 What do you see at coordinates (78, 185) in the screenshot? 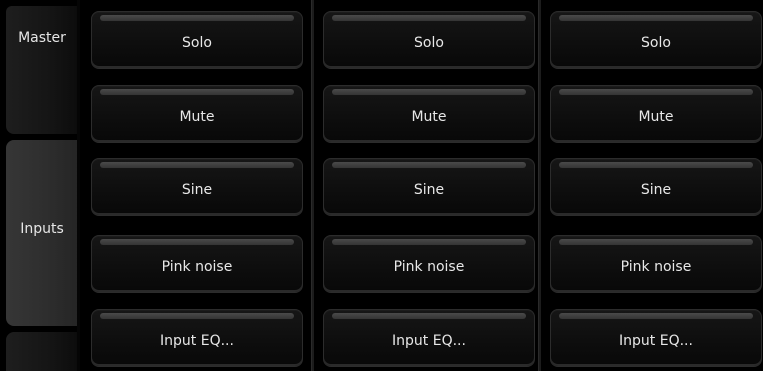
I see `tab-strip-edge` at bounding box center [78, 185].